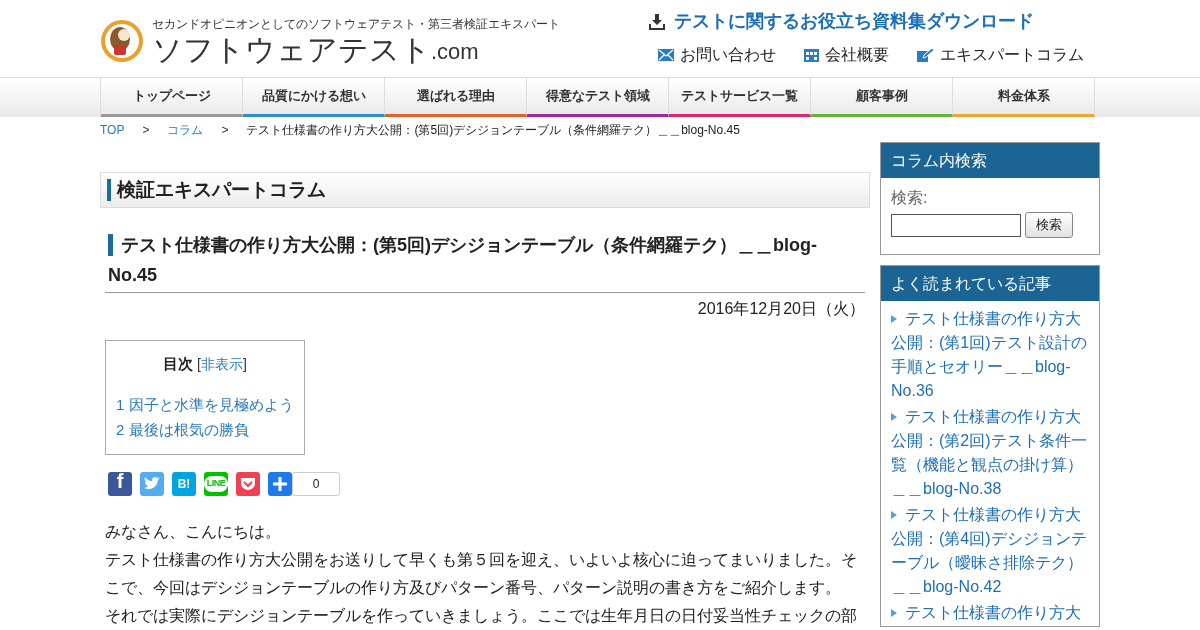  I want to click on share-button: f, so click(120, 483).